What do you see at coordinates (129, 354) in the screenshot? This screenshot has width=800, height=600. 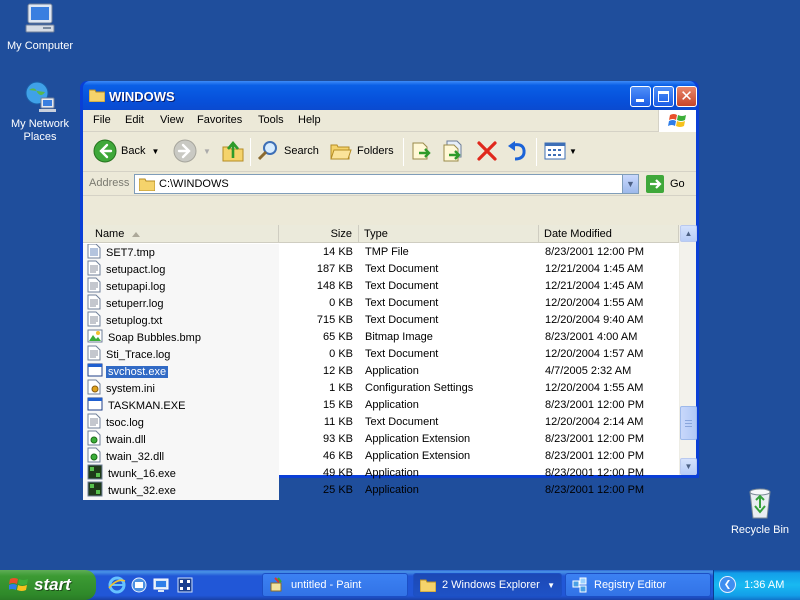 I see `file-name-cell: Sti_Trace.log` at bounding box center [129, 354].